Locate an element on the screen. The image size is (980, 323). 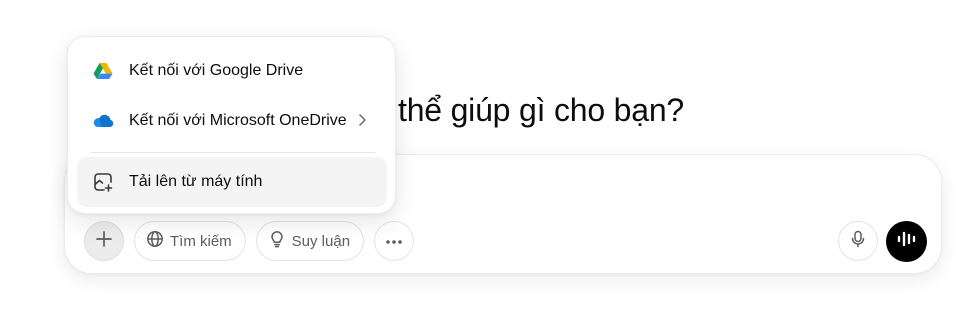
globe-icon is located at coordinates (155, 241).